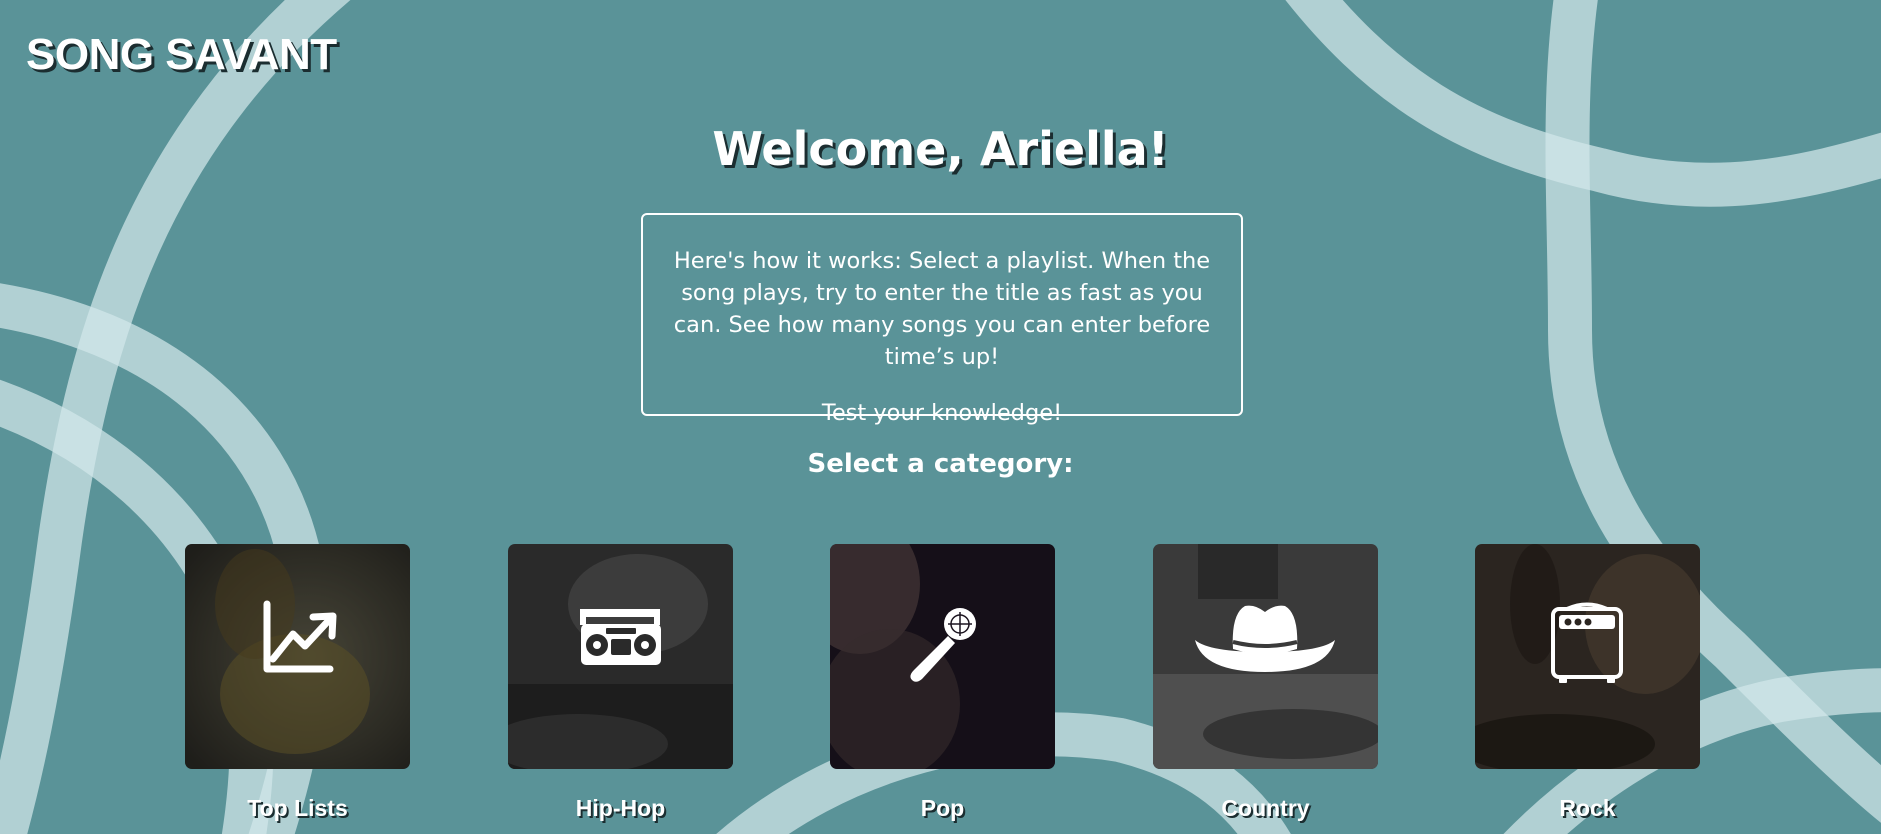  What do you see at coordinates (620, 808) in the screenshot?
I see `category-label-hip-hop: Hip-Hop` at bounding box center [620, 808].